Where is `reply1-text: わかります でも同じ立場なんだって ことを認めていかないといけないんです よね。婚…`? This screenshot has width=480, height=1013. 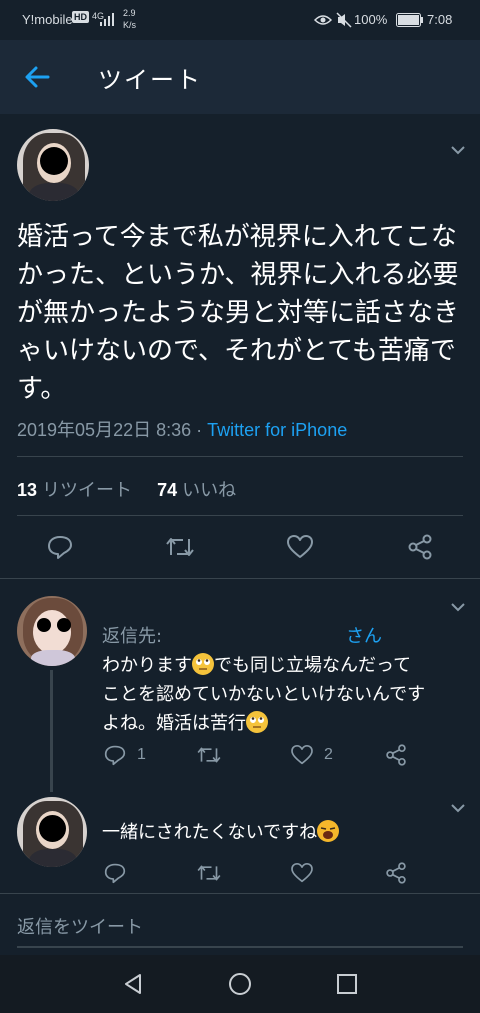
reply1-text: わかります でも同じ立場なんだって ことを認めていかないといけないんです よね。婚… is located at coordinates (287, 694).